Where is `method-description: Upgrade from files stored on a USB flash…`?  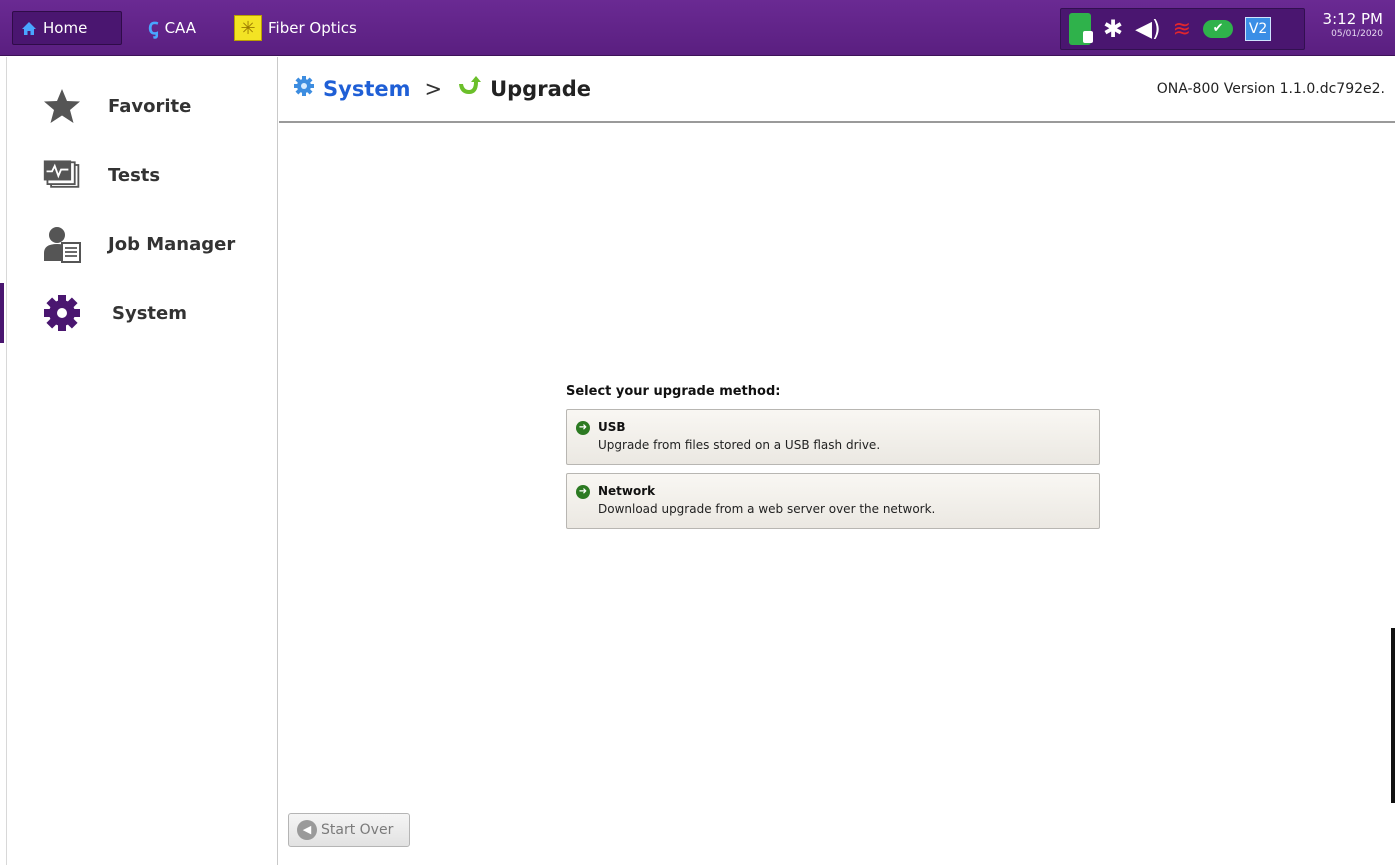 method-description: Upgrade from files stored on a USB flash… is located at coordinates (739, 445).